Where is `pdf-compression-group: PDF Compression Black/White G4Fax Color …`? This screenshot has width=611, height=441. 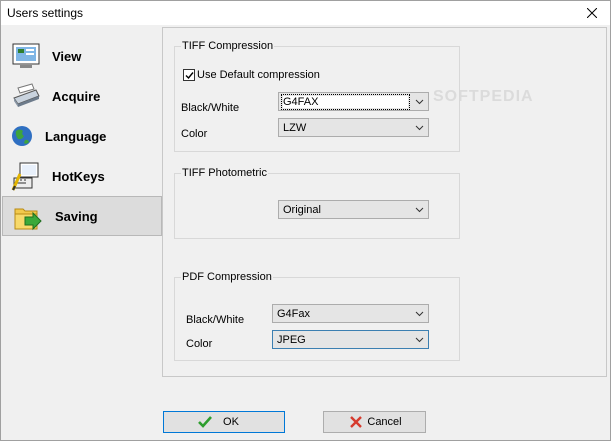
pdf-compression-group: PDF Compression Black/White G4Fax Color … is located at coordinates (317, 316).